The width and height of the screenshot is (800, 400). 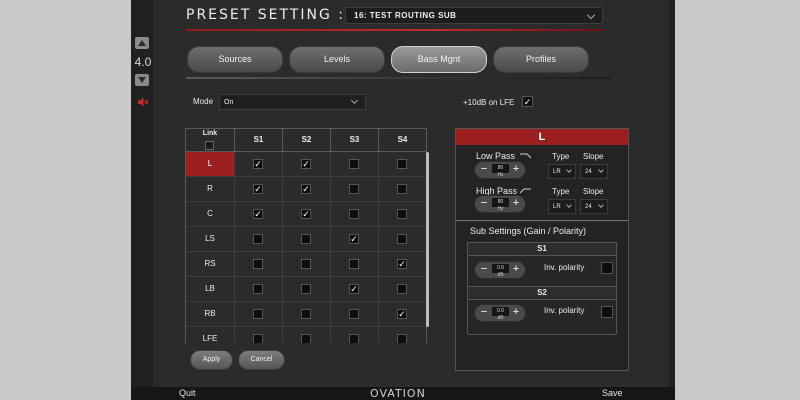 I want to click on row-channel-name: LFE, so click(x=210, y=335).